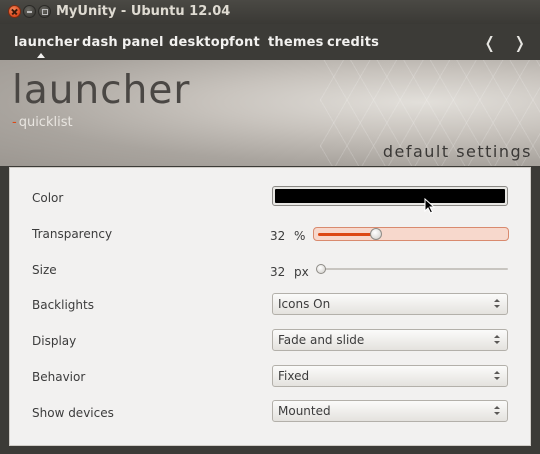  I want to click on nav-tab-font: font, so click(244, 42).